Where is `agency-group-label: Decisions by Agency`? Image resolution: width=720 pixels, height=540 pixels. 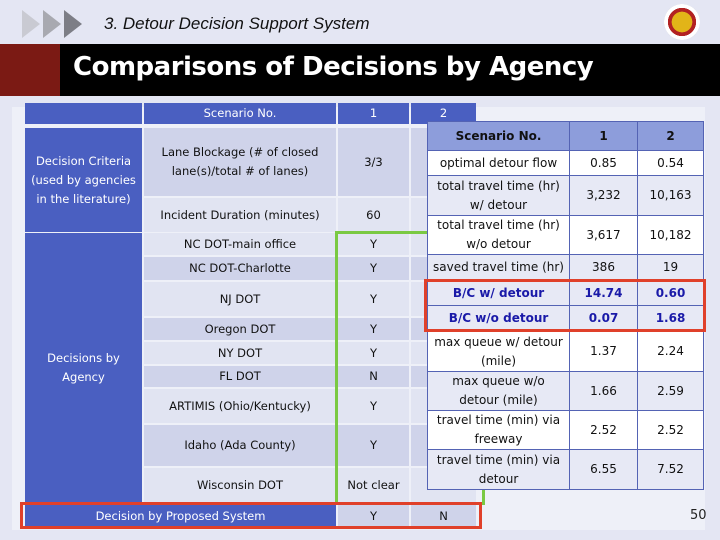 agency-group-label: Decisions by Agency is located at coordinates (83, 367).